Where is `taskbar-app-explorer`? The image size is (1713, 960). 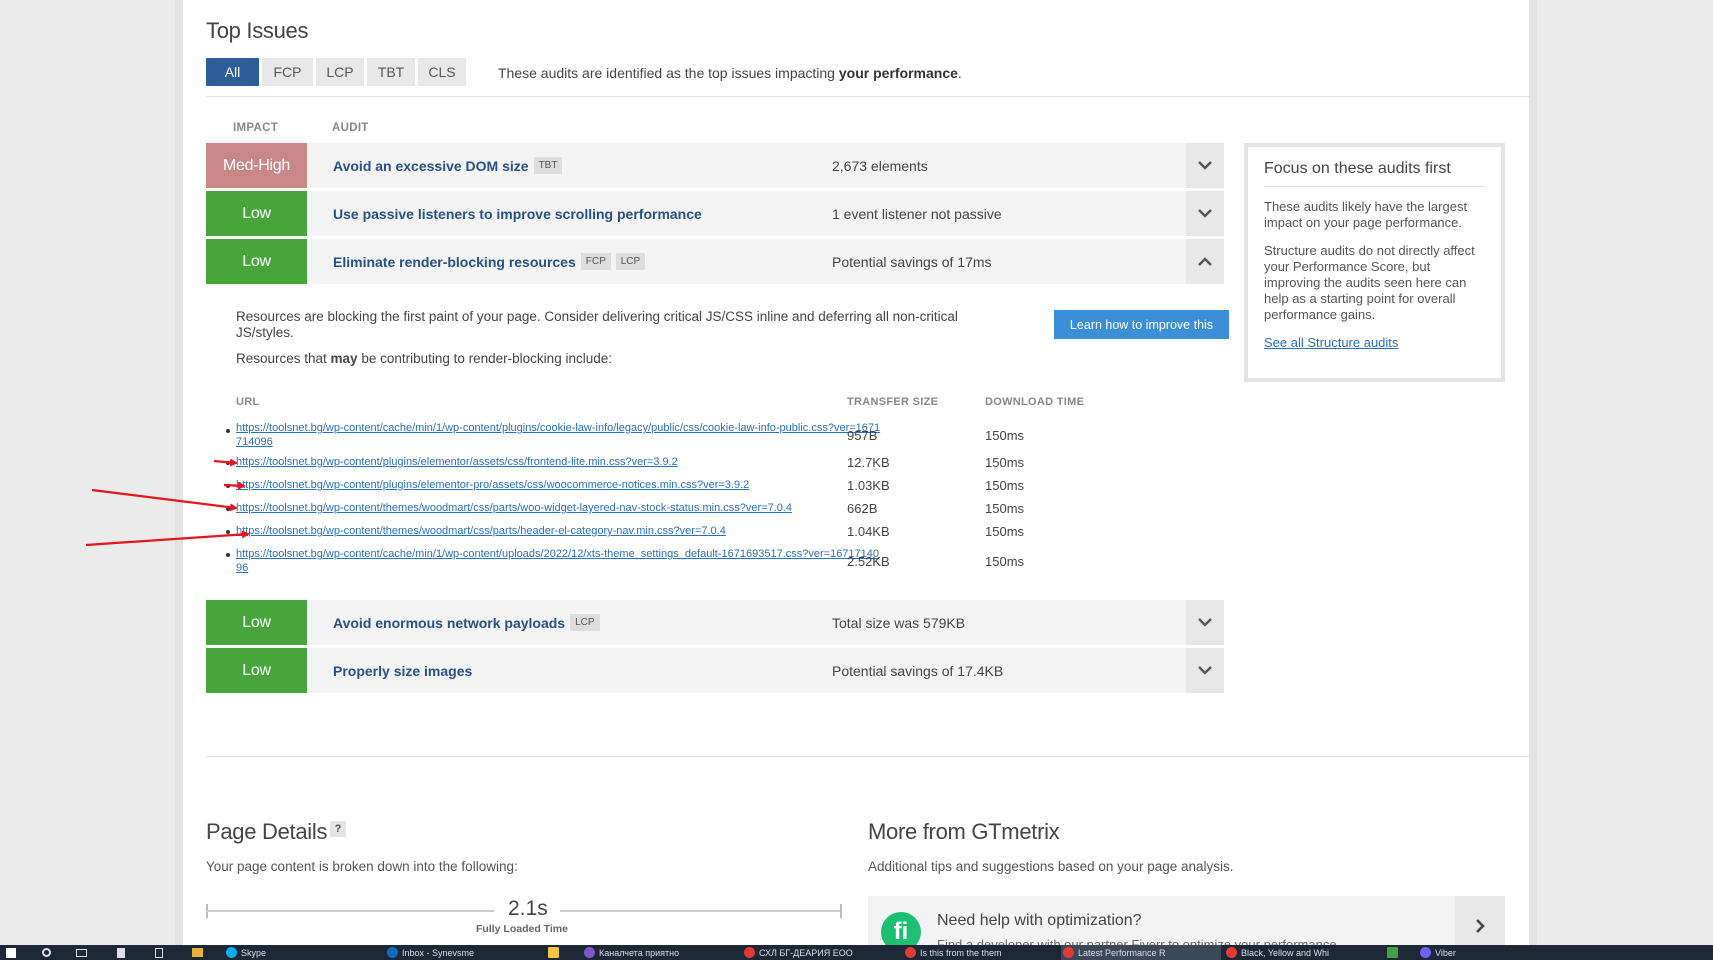
taskbar-app-explorer is located at coordinates (557, 952).